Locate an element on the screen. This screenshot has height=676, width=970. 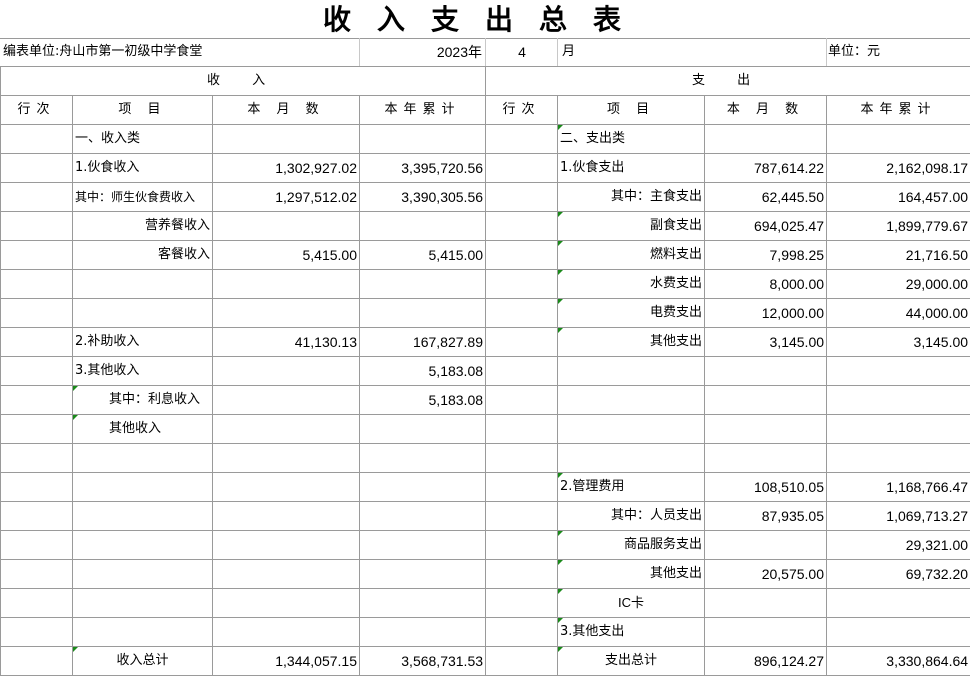
expense-ytd-cell: 21,716.50 is located at coordinates (898, 255).